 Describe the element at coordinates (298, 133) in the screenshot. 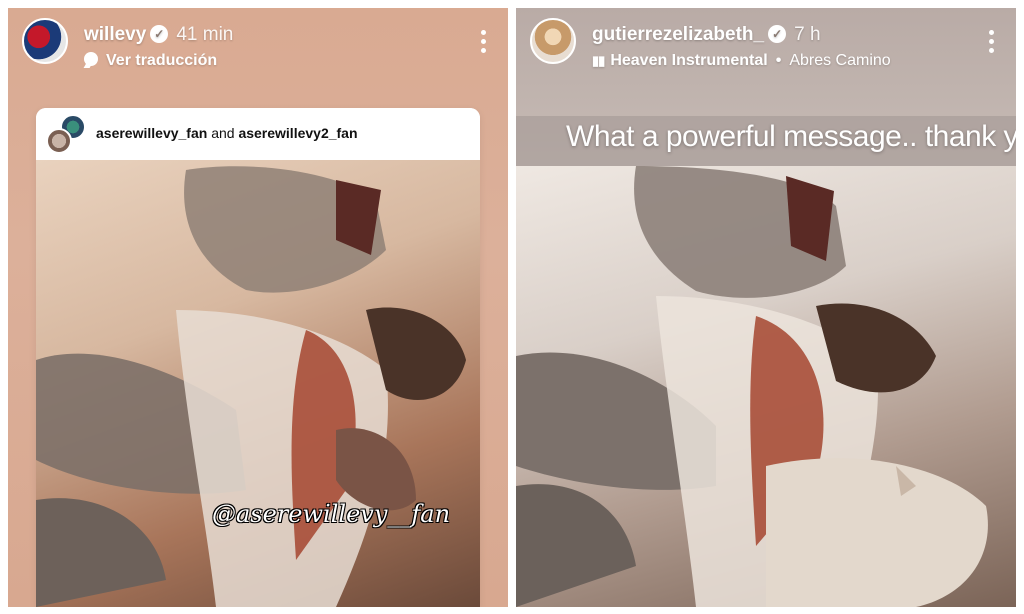

I see `shared-post-user2: aserewillevy2_fan` at that location.